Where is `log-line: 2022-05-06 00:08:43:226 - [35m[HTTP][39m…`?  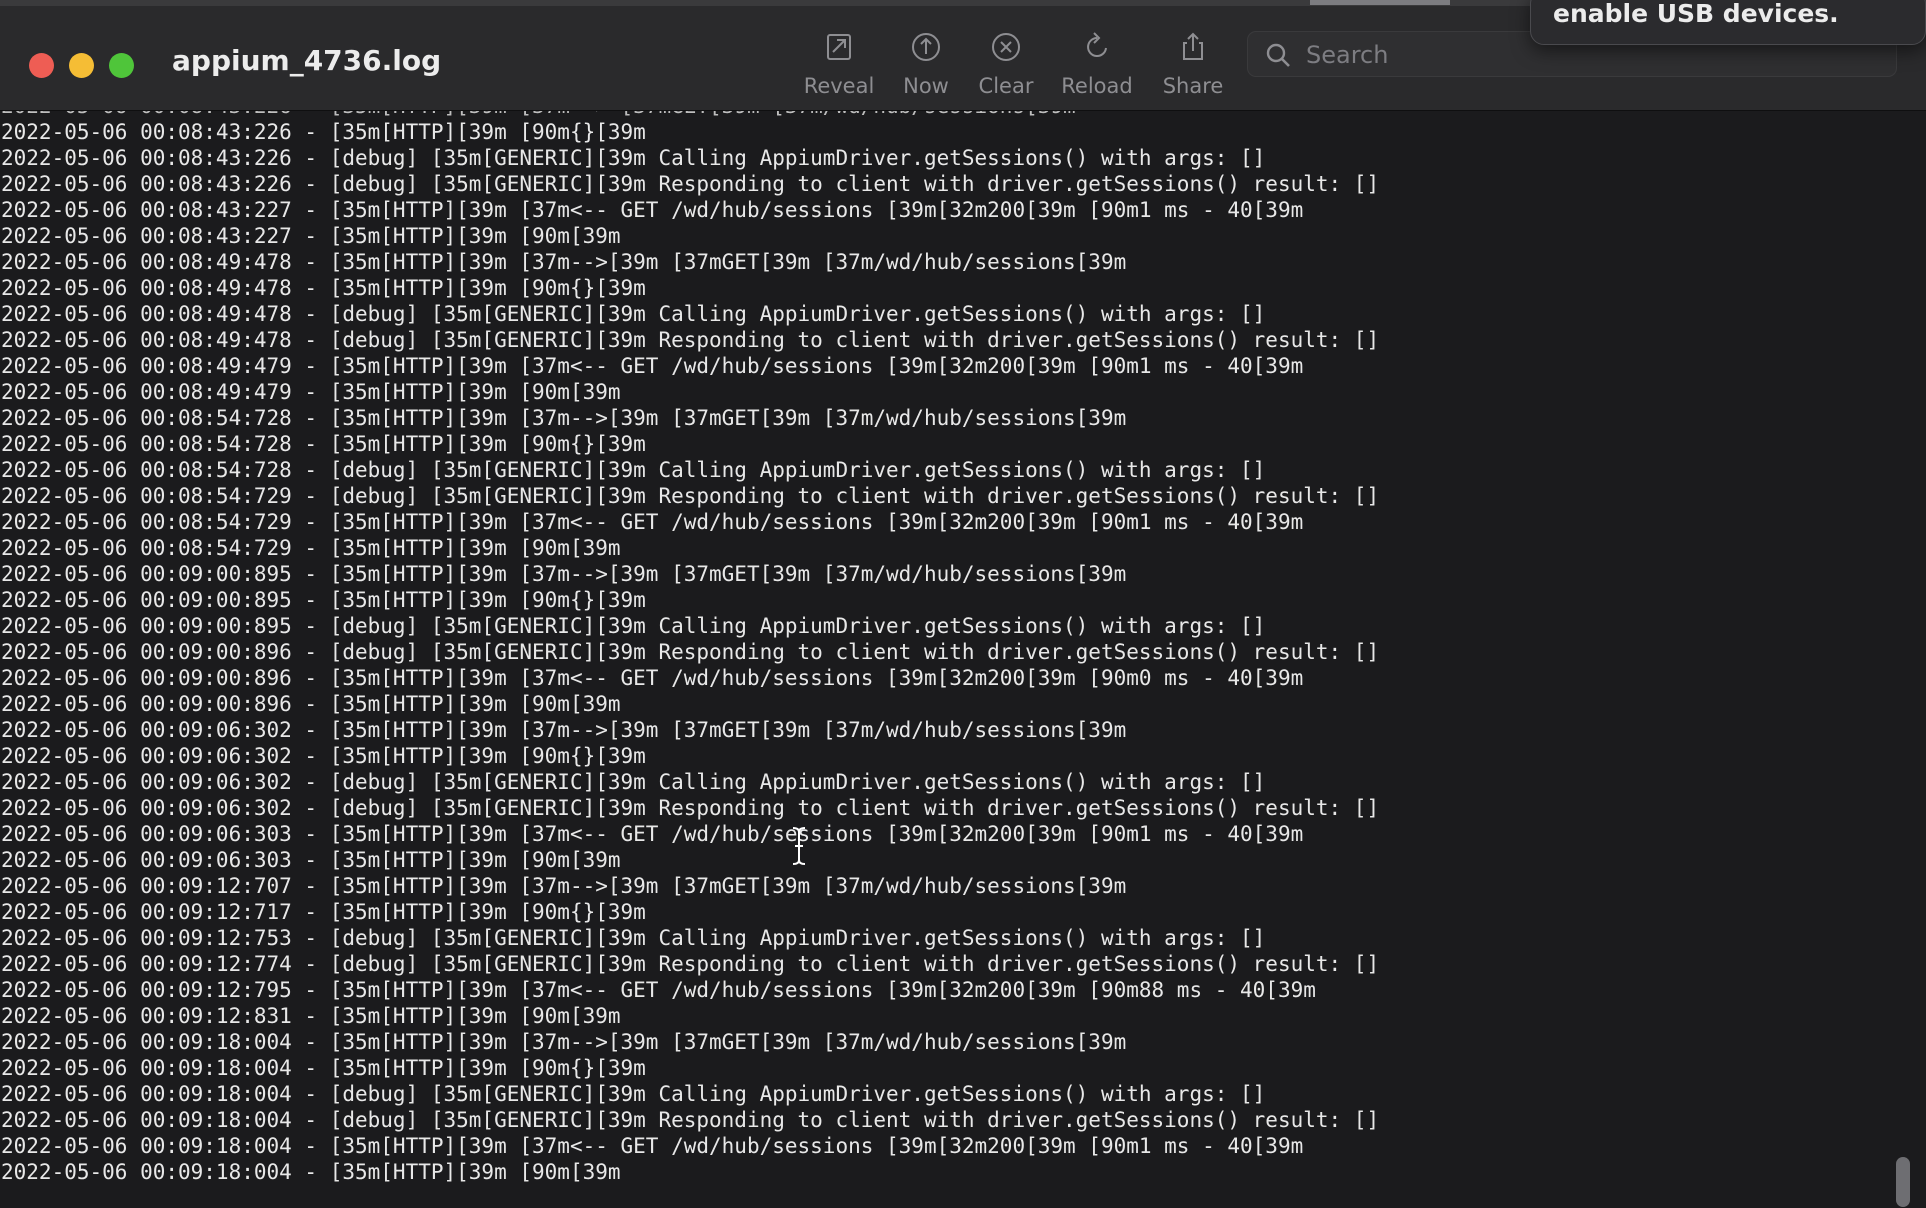
log-line: 2022-05-06 00:08:43:226 - [35m[HTTP][39m… is located at coordinates (323, 132).